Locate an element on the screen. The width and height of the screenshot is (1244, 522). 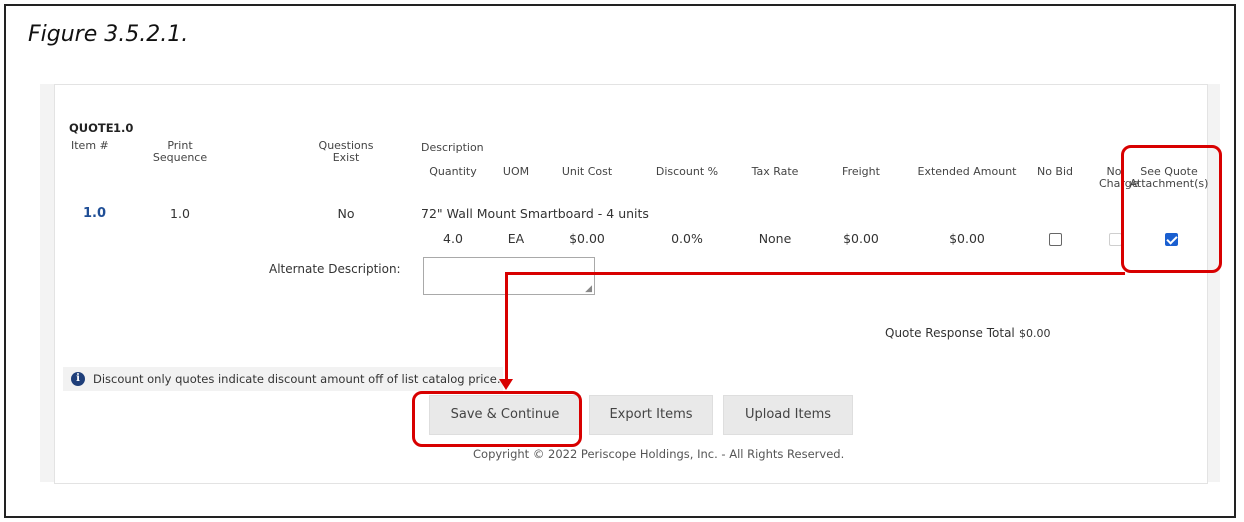
quote-number: 1.0 is located at coordinates (123, 128).